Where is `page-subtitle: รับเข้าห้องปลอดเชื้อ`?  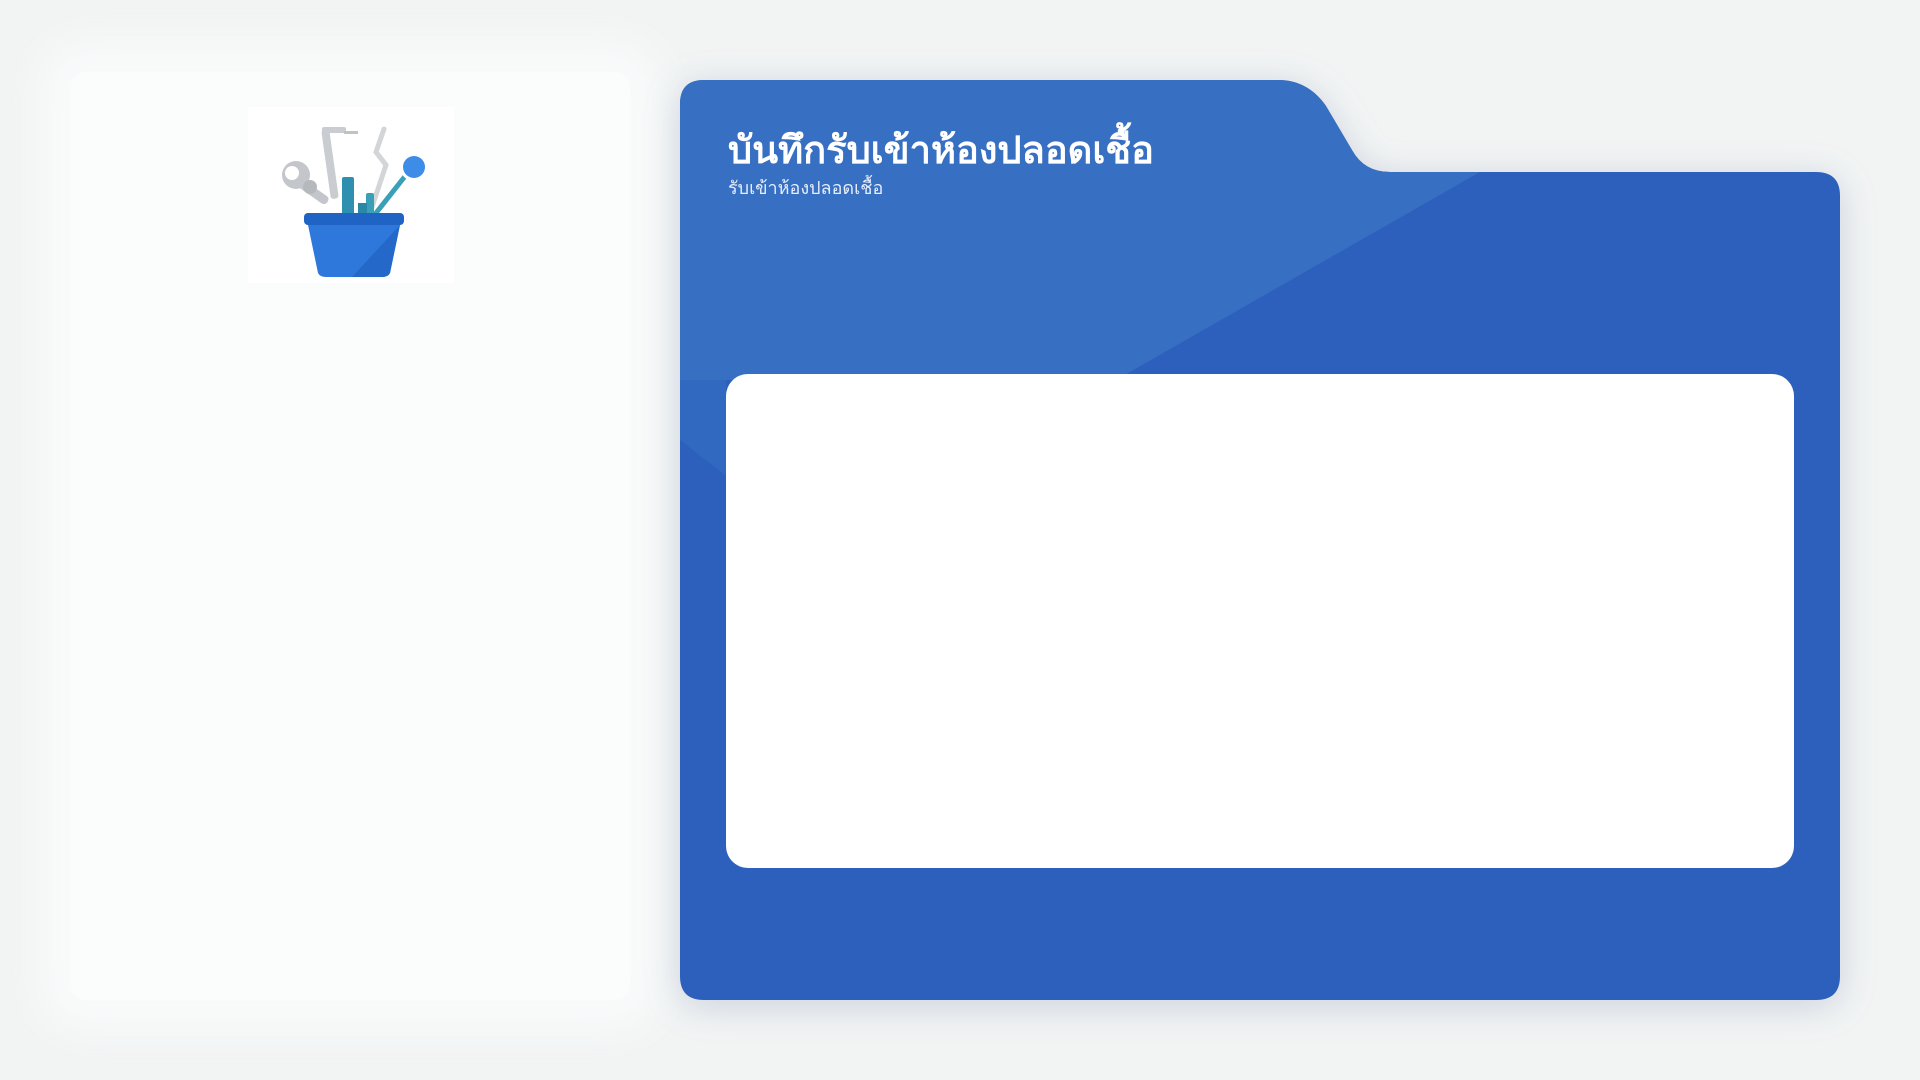 page-subtitle: รับเข้าห้องปลอดเชื้อ is located at coordinates (806, 188).